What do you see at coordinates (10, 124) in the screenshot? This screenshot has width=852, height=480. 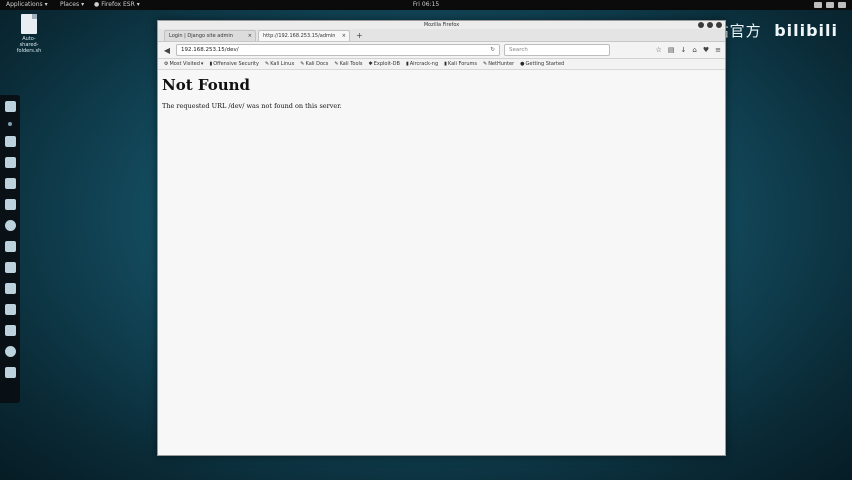 I see `dock-dot-icon` at bounding box center [10, 124].